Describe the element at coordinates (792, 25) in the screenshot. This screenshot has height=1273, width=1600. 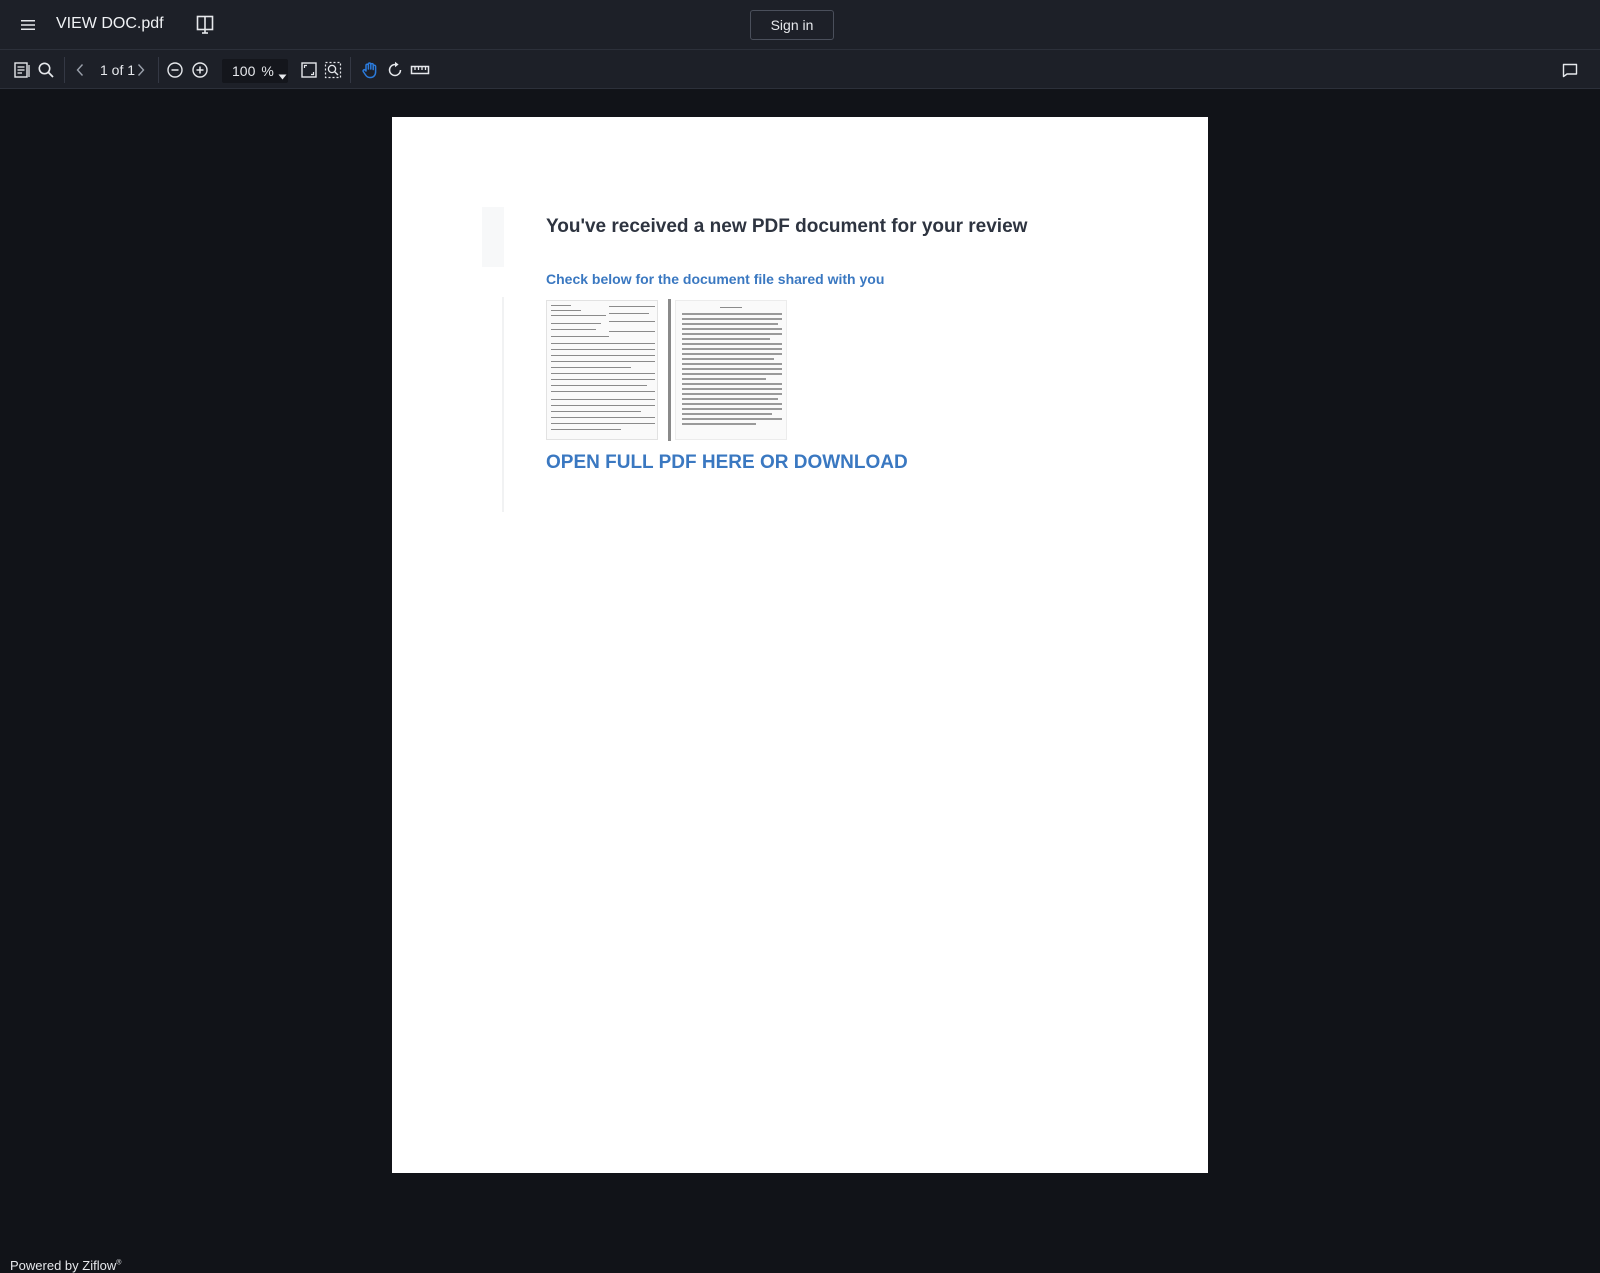
I see `sign-in-button: Sign in` at that location.